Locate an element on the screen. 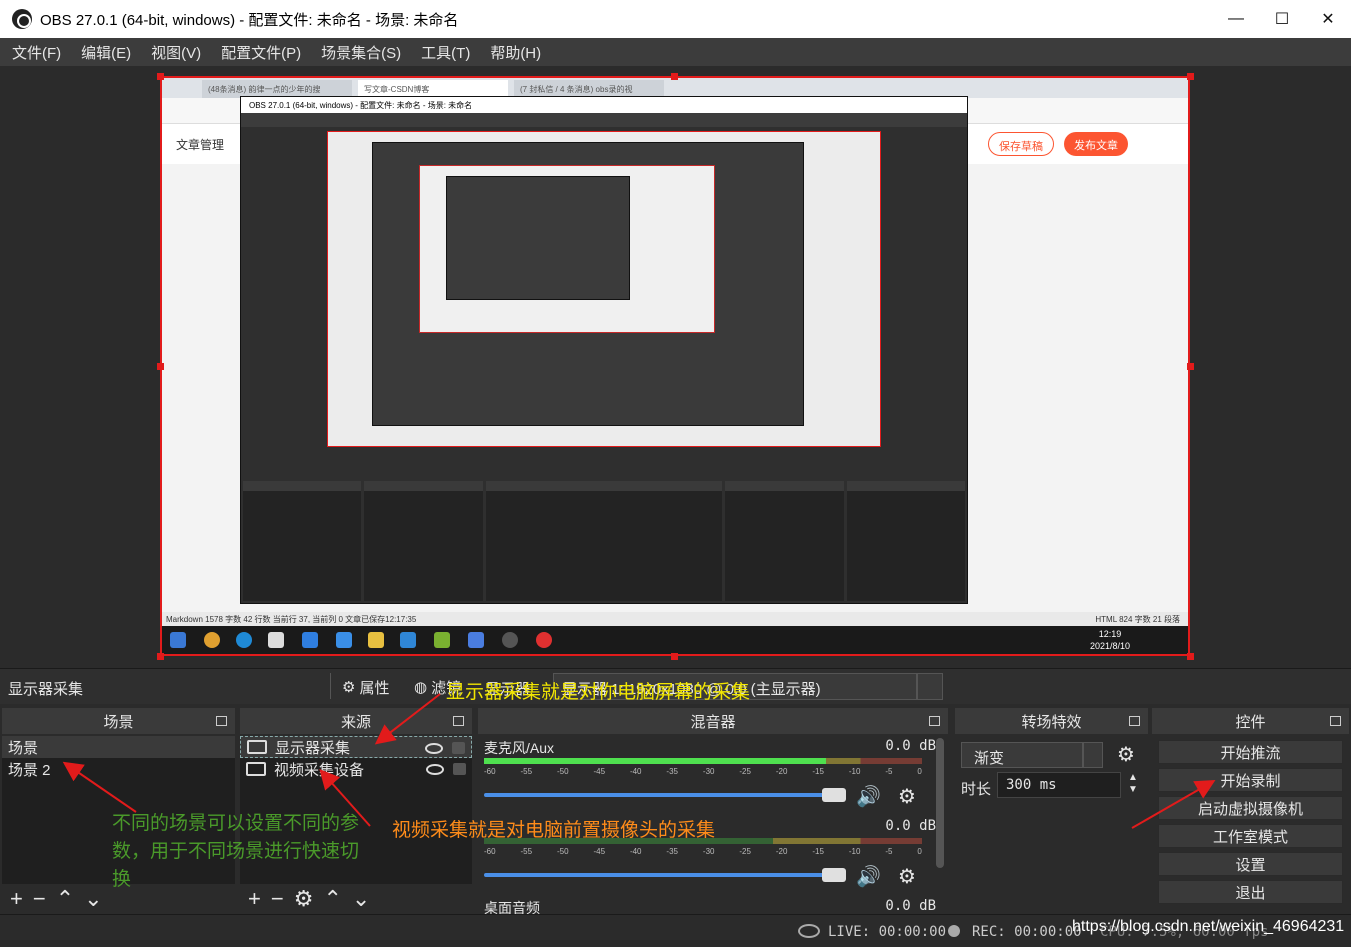  properties-button: ⚙ 属性 is located at coordinates (365, 687).